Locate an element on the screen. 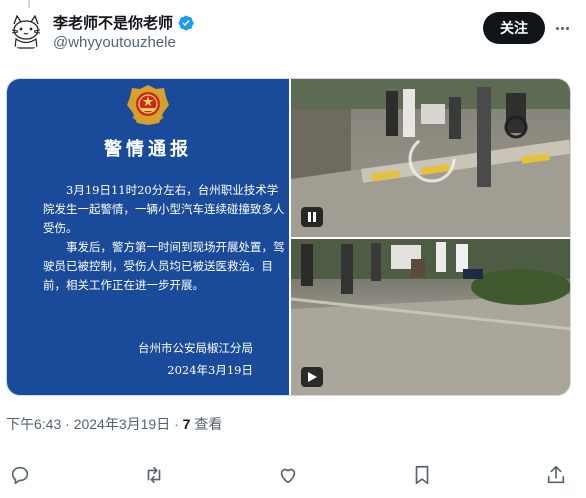  pause-icon is located at coordinates (312, 217).